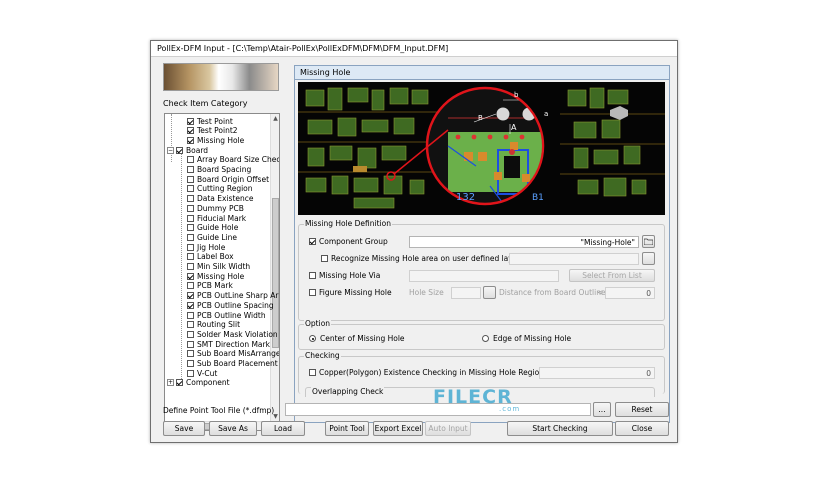 Image resolution: width=836 pixels, height=484 pixels. I want to click on auto-input-button: Auto Input, so click(448, 428).